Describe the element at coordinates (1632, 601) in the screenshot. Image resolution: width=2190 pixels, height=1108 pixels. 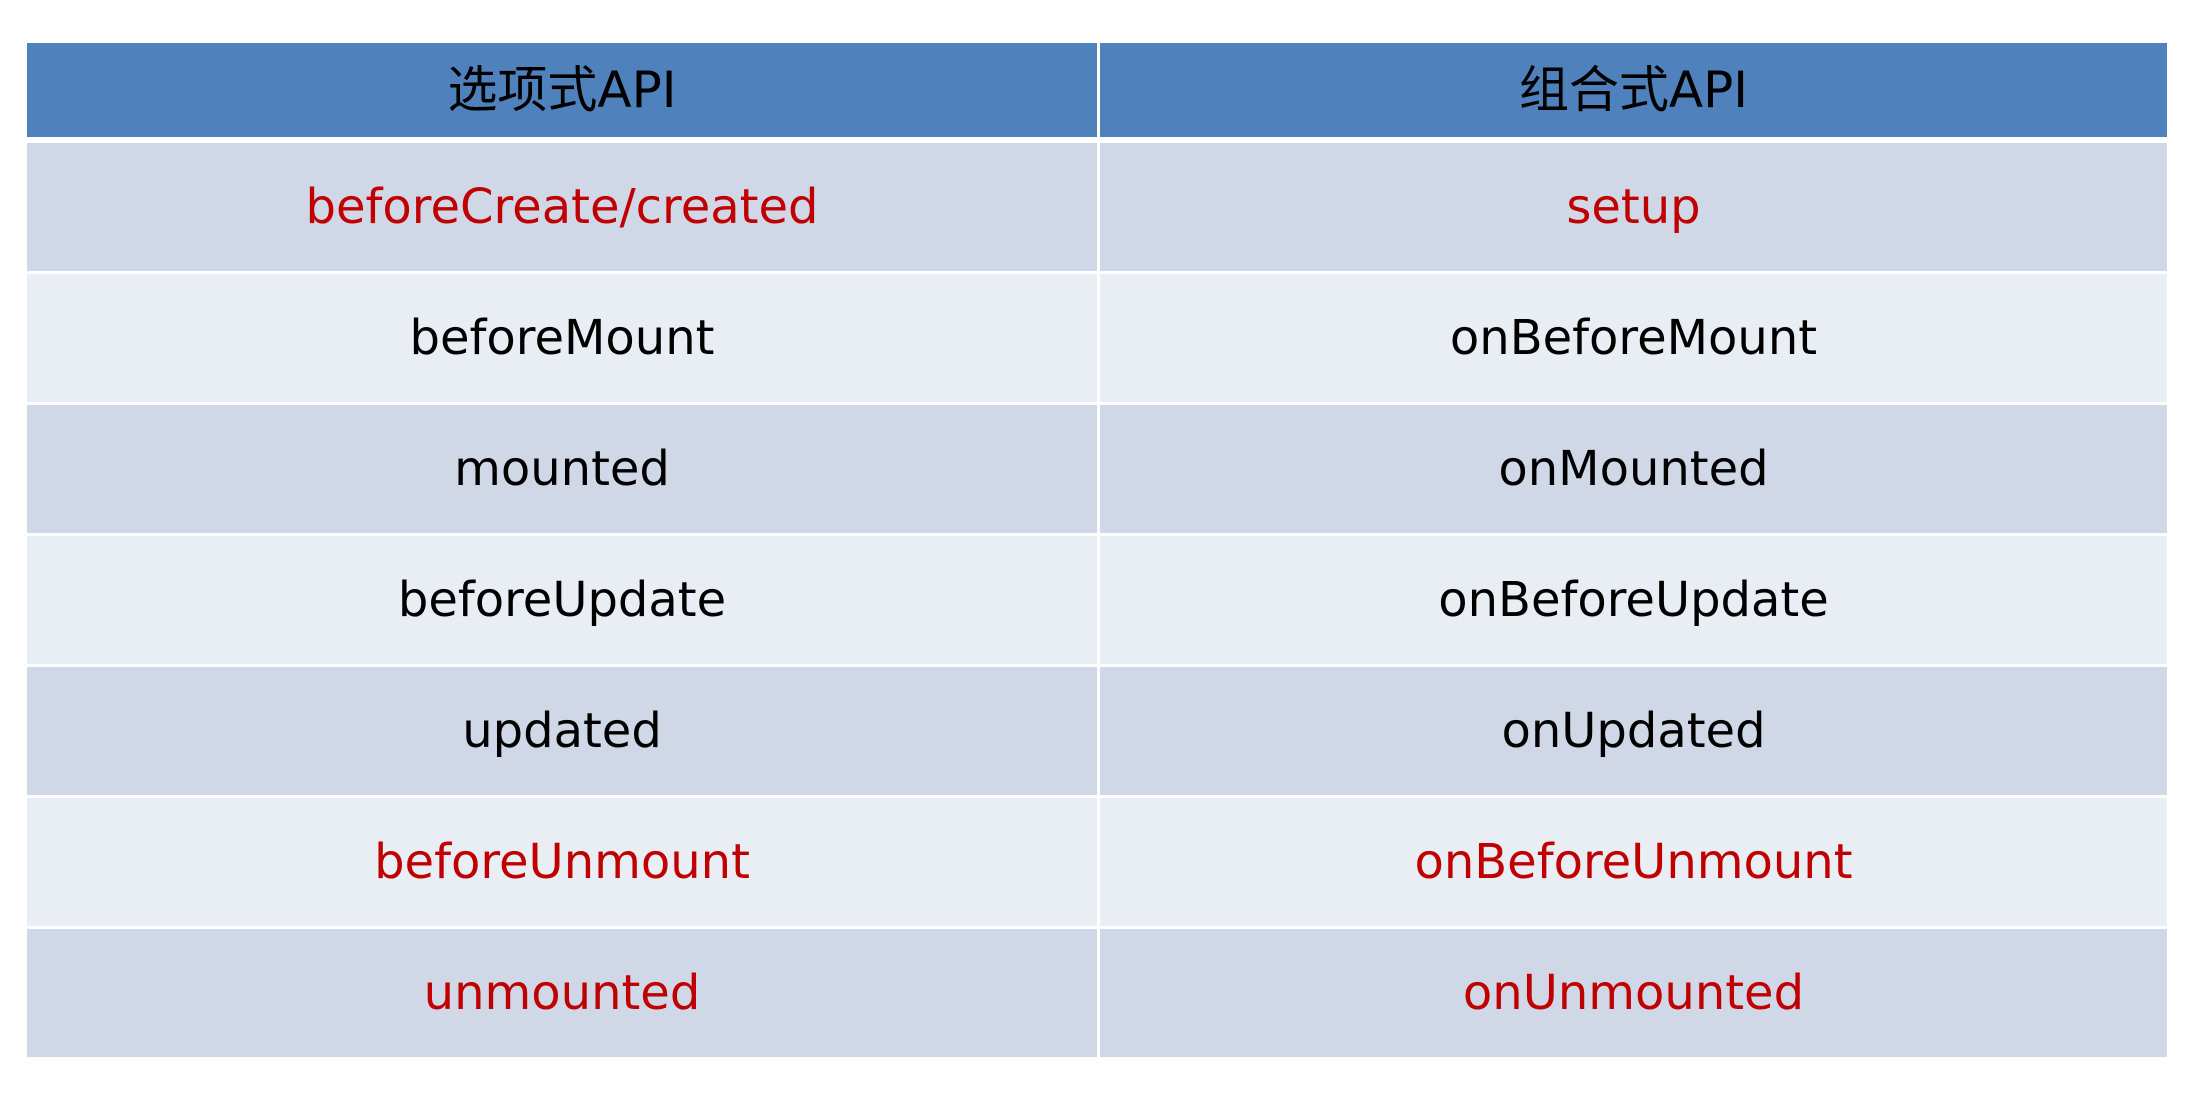
I see `composition-api-cell: onBeforeUpdate` at that location.